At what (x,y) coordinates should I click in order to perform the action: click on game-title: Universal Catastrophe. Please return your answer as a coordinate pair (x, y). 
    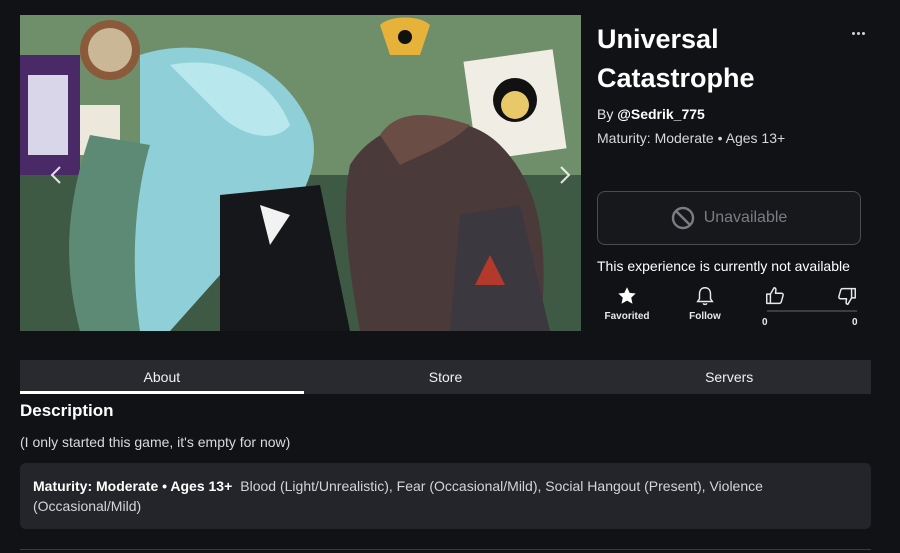
    Looking at the image, I should click on (676, 58).